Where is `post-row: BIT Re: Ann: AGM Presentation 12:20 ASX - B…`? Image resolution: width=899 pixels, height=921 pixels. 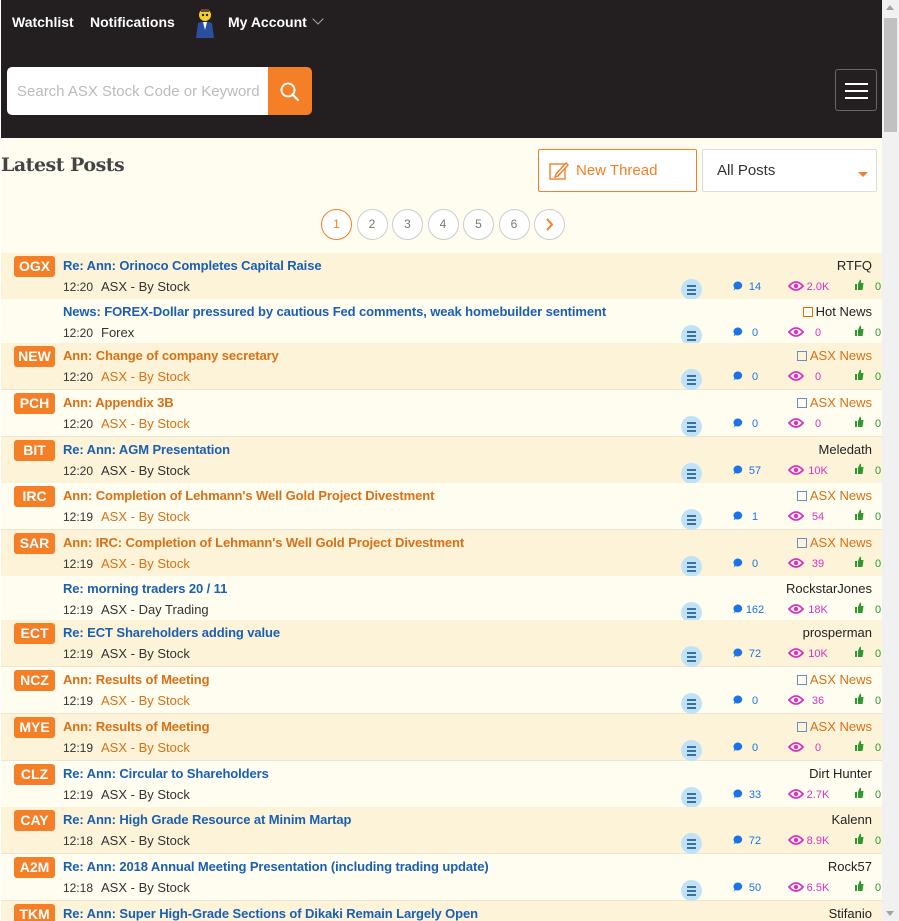 post-row: BIT Re: Ann: AGM Presentation 12:20 ASX - B… is located at coordinates (441, 460).